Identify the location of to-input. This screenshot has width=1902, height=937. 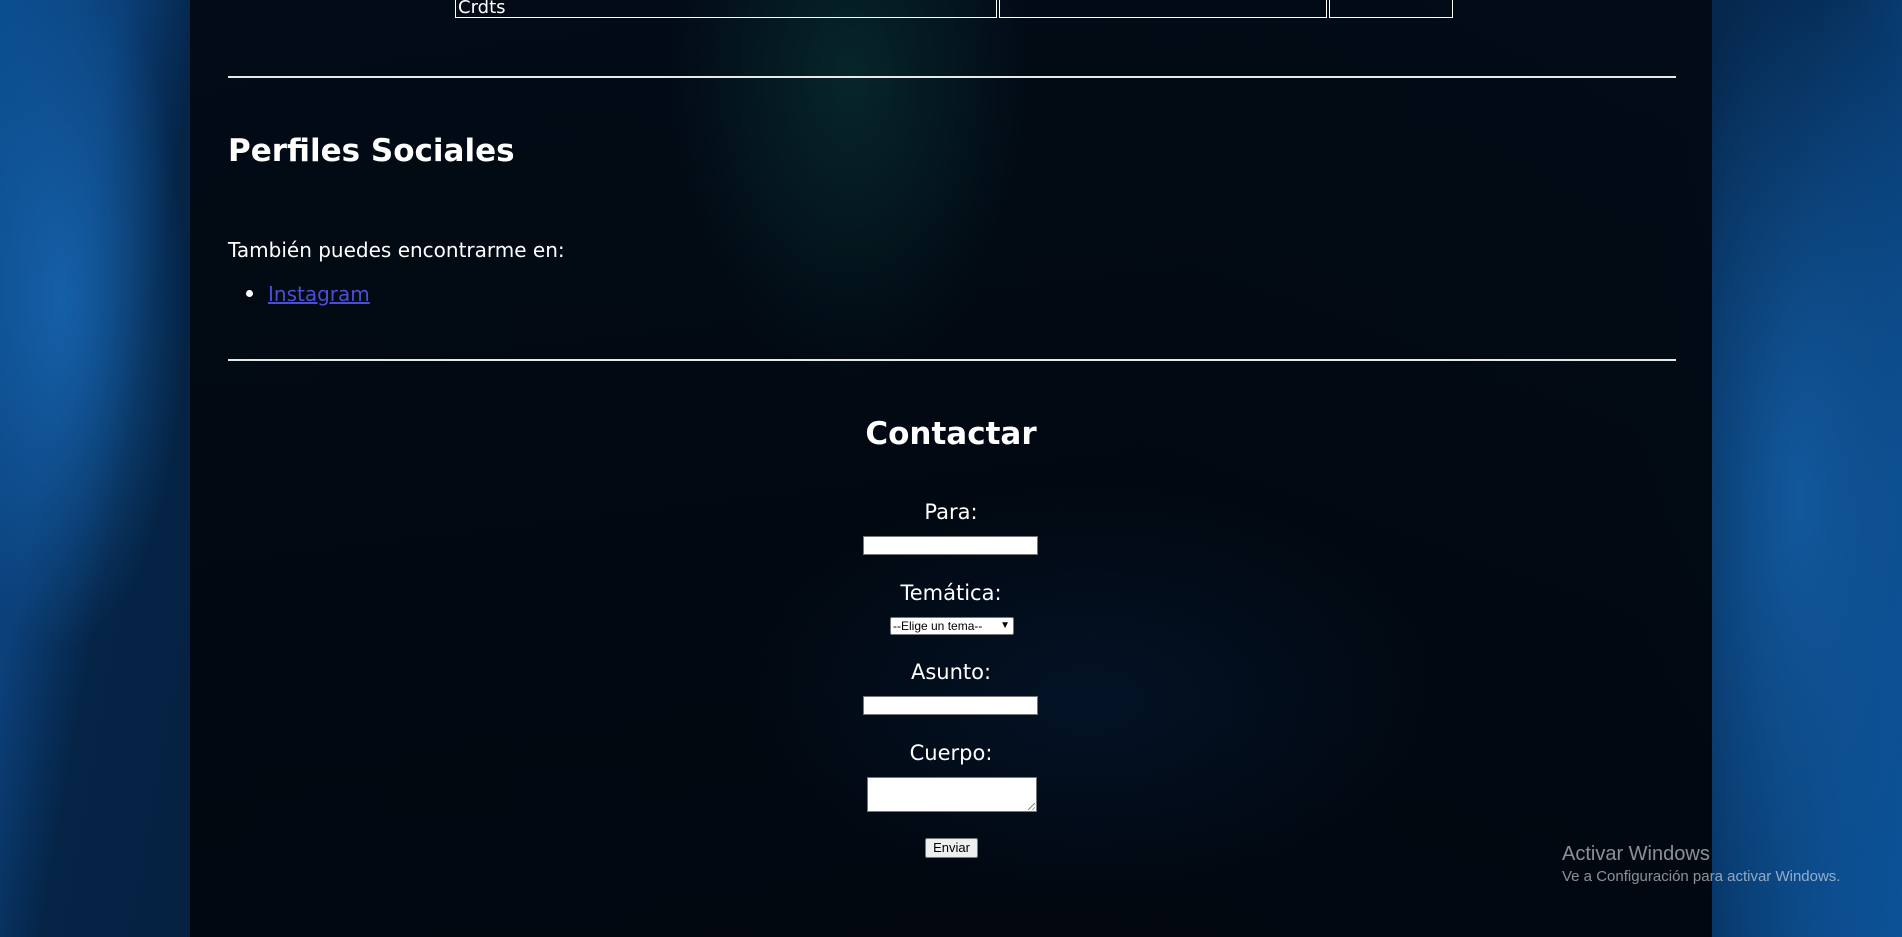
(950, 545).